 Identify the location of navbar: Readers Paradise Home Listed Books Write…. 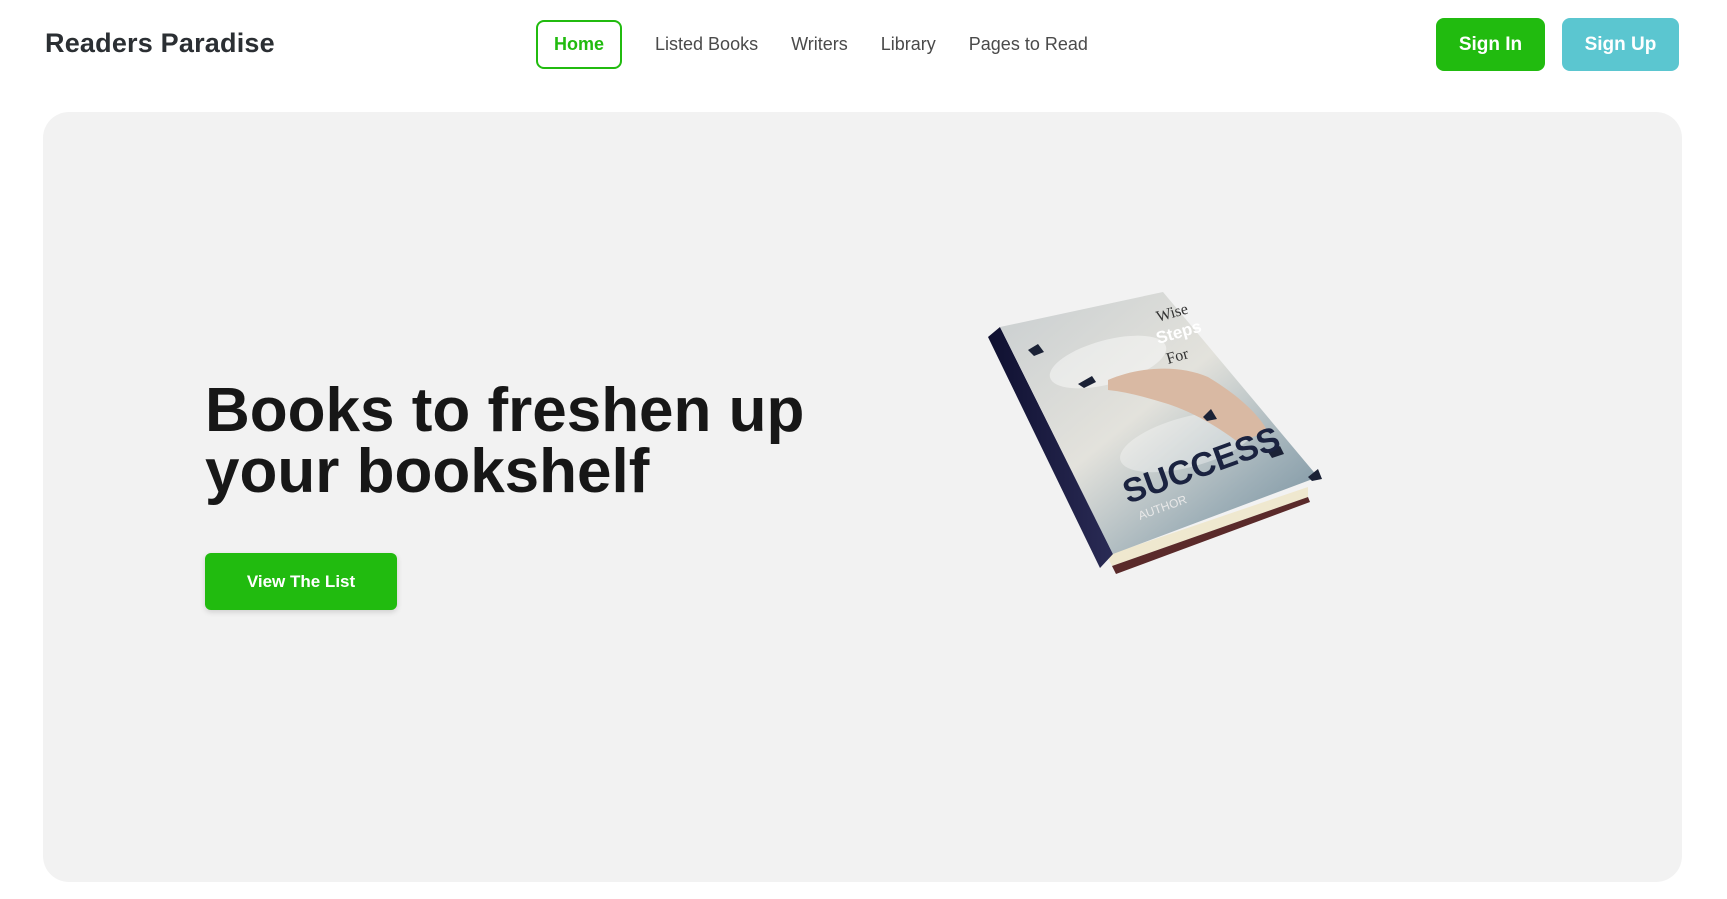
(863, 44).